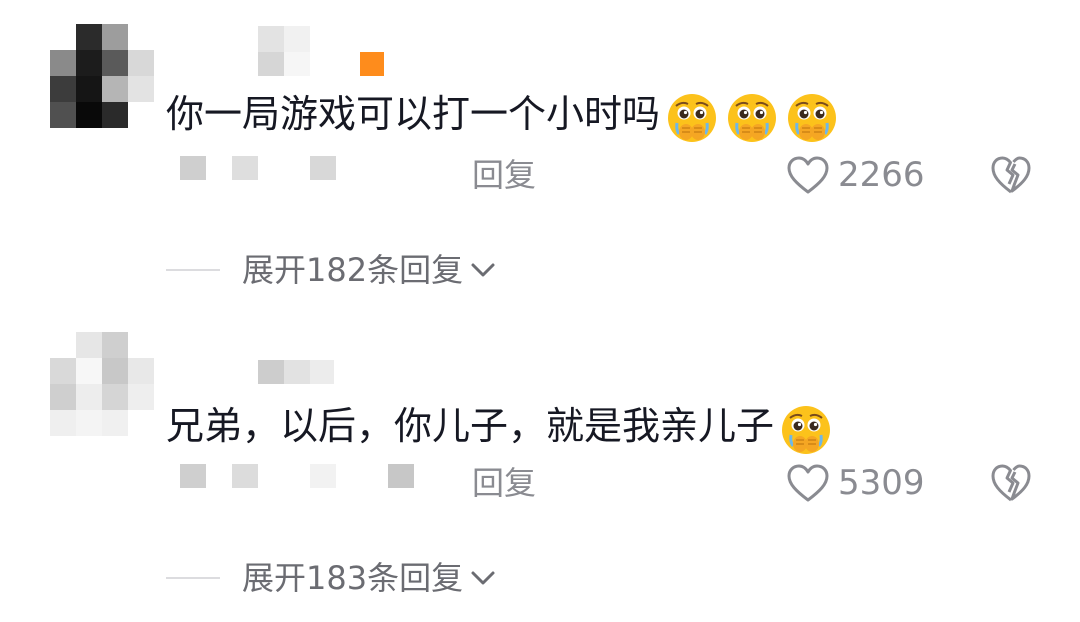 This screenshot has height=622, width=1080. I want to click on expand-replies-button: 展开182条回复, so click(331, 270).